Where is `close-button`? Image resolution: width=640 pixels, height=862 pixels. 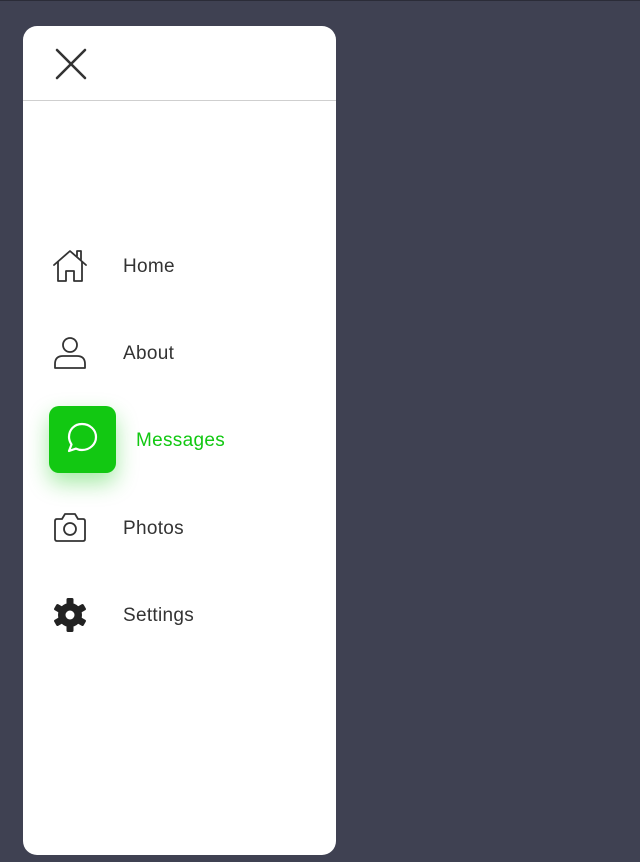
close-button is located at coordinates (71, 66).